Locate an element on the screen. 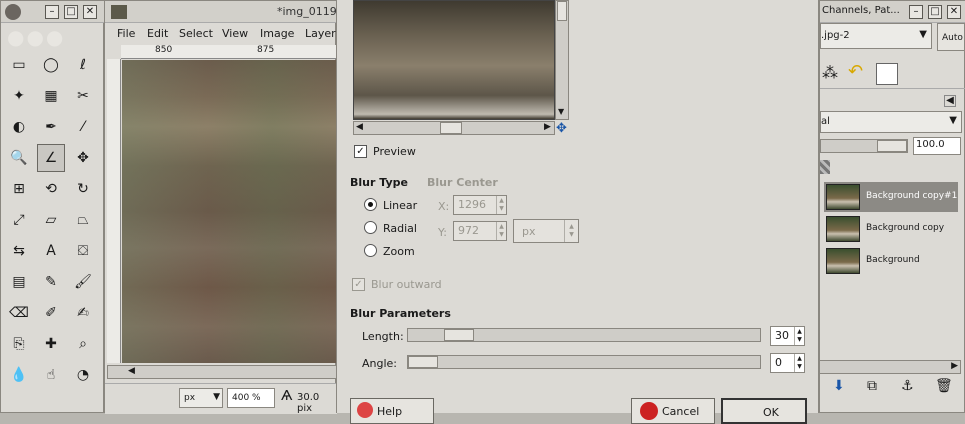 Image resolution: width=965 pixels, height=424 pixels. preview-hscroll-thumb is located at coordinates (451, 128).